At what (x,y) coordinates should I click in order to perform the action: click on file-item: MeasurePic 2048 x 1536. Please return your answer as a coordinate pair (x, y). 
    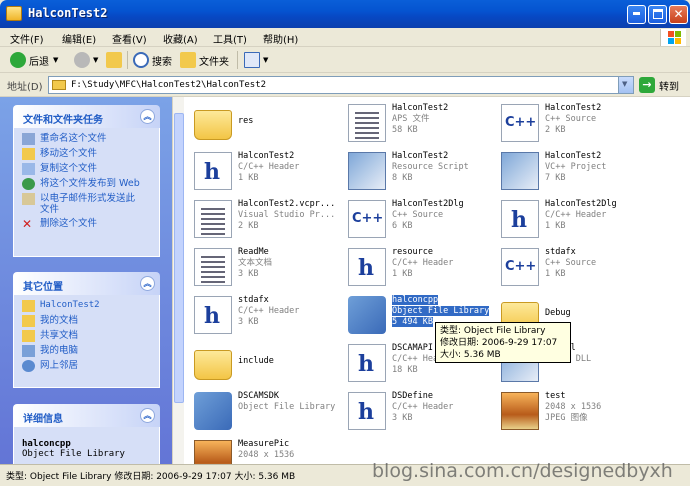
    Looking at the image, I should click on (263, 450).